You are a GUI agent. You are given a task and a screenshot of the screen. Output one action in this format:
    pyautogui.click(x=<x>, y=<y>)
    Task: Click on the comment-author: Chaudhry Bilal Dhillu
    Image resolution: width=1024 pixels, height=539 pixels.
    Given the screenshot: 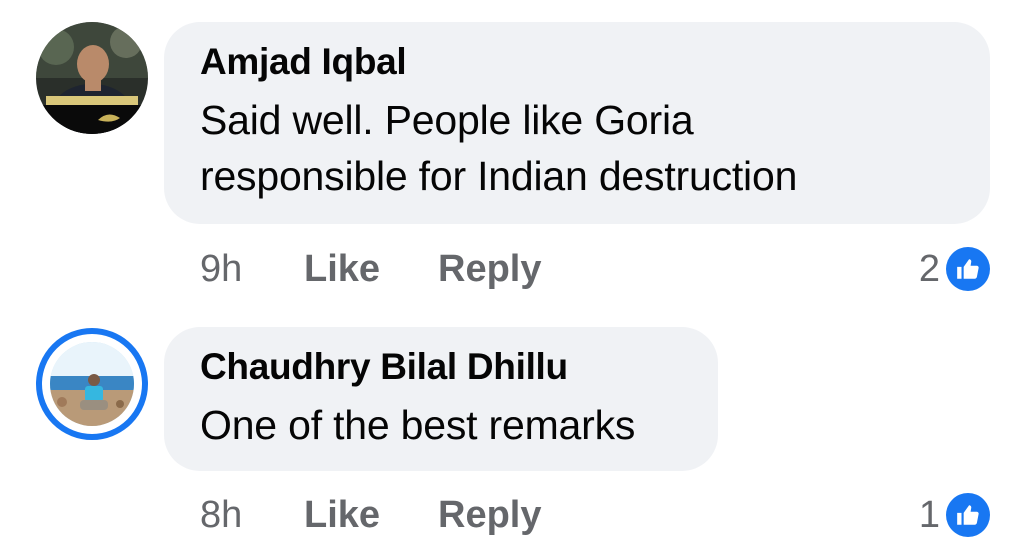 What is the action you would take?
    pyautogui.click(x=441, y=367)
    